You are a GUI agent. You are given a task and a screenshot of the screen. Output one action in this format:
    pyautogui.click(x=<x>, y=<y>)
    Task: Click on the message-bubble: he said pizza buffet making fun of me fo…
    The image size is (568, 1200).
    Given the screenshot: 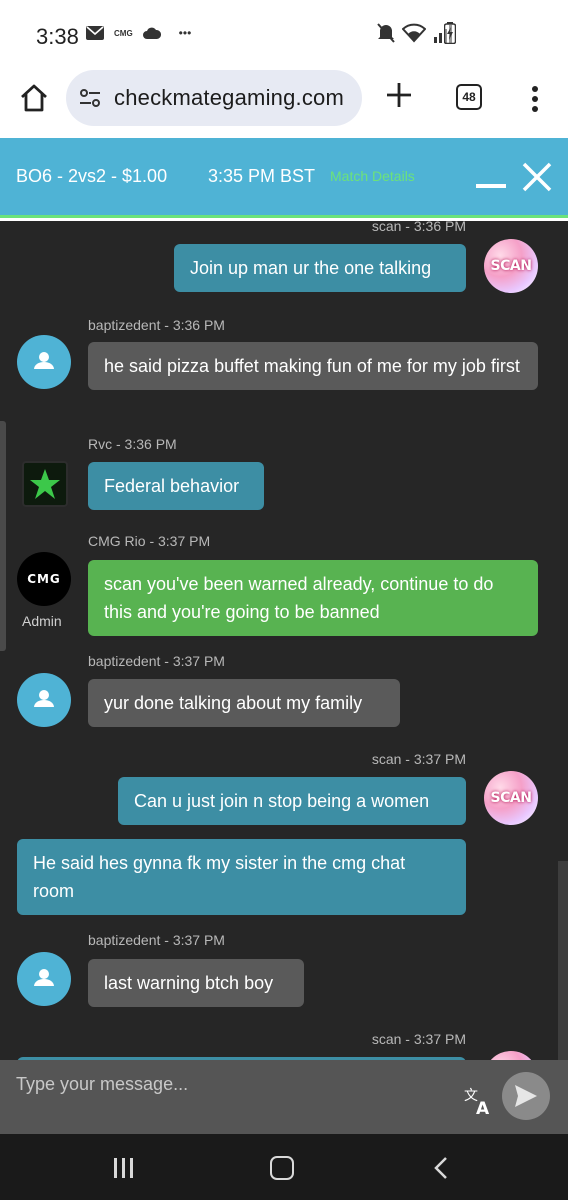 What is the action you would take?
    pyautogui.click(x=313, y=366)
    